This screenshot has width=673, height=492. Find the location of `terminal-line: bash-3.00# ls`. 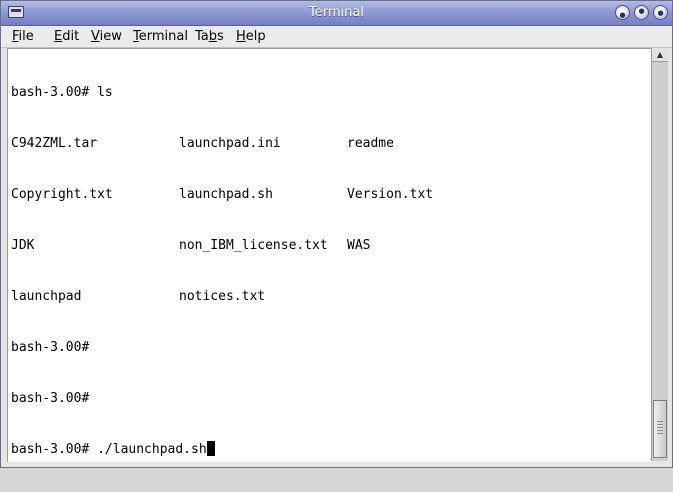

terminal-line: bash-3.00# ls is located at coordinates (113, 92).